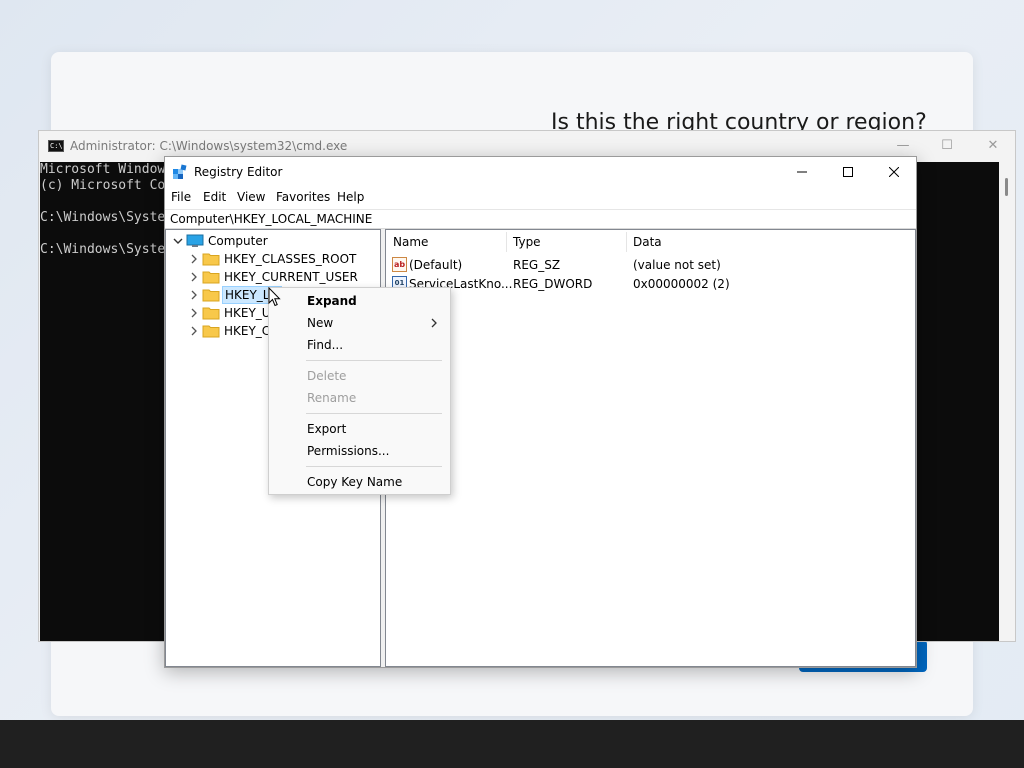  What do you see at coordinates (274, 297) in the screenshot?
I see `mouse-pointer-icon` at bounding box center [274, 297].